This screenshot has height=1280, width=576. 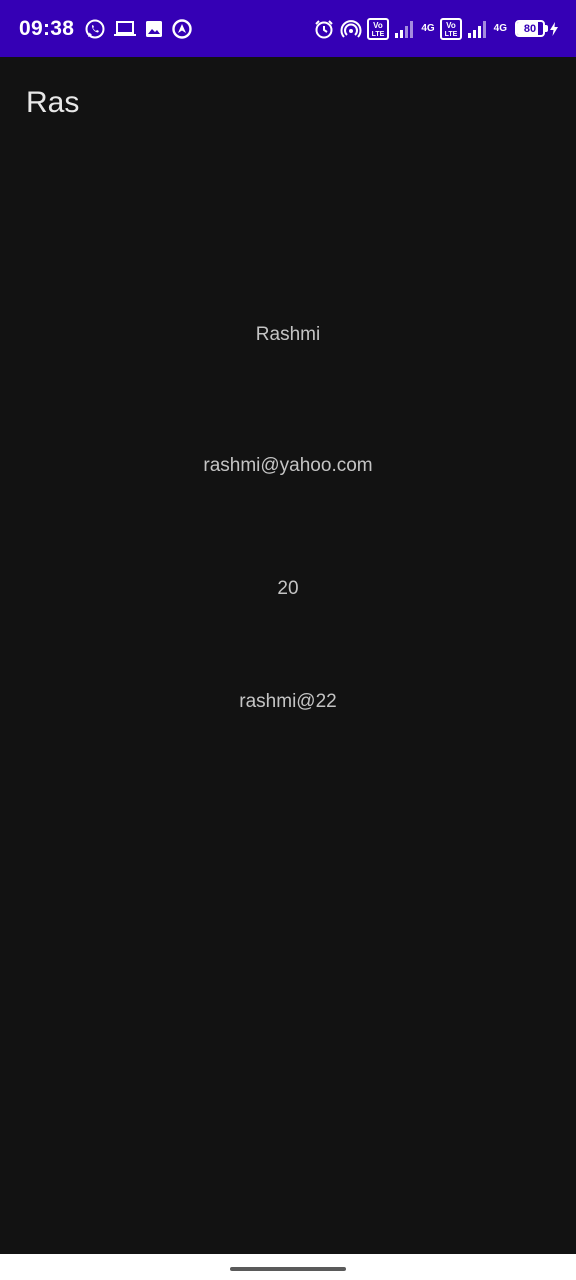 I want to click on status-bar: 09:38 Vo LTE 4G Vo LTE 4G 80, so click(x=288, y=28).